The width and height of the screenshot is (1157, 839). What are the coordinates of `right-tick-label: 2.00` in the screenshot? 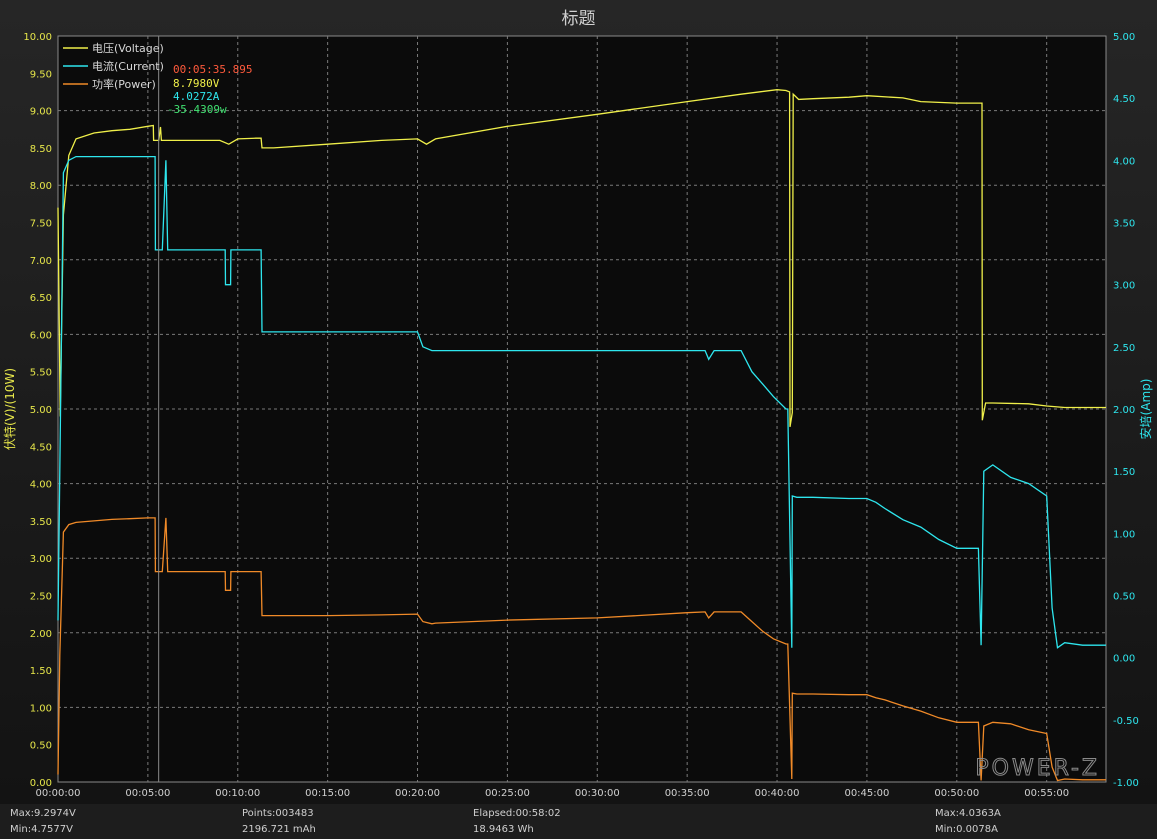 It's located at (1124, 410).